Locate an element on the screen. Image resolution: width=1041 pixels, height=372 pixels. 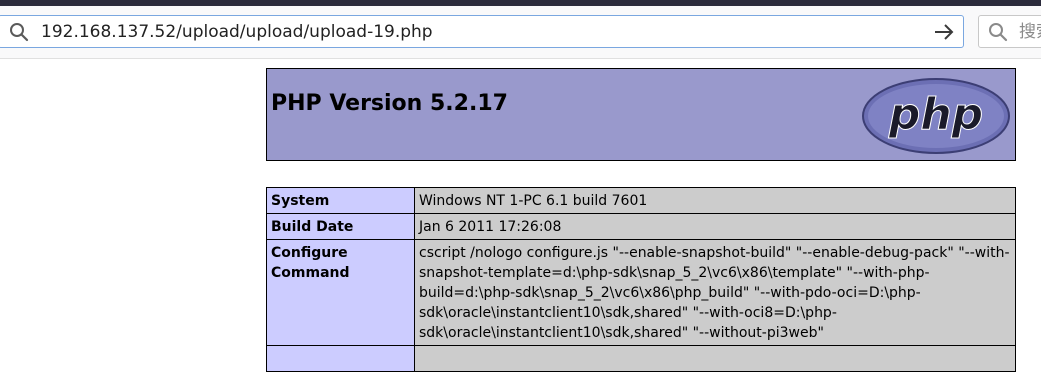
row-label-empty is located at coordinates (340, 358).